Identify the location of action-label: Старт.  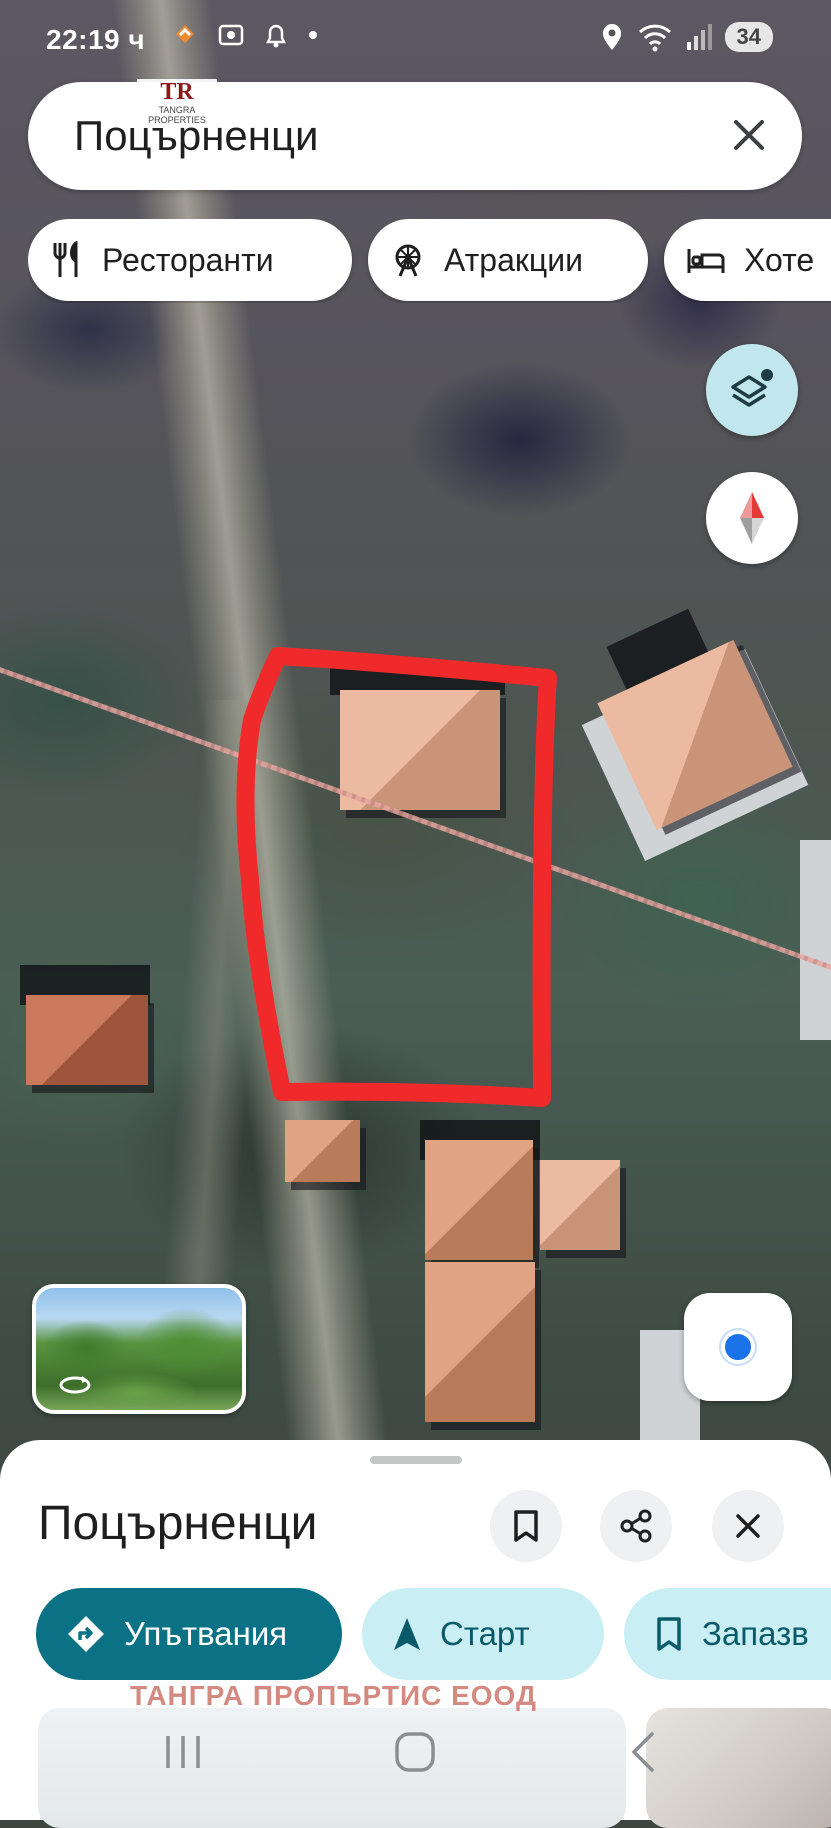
(485, 1633).